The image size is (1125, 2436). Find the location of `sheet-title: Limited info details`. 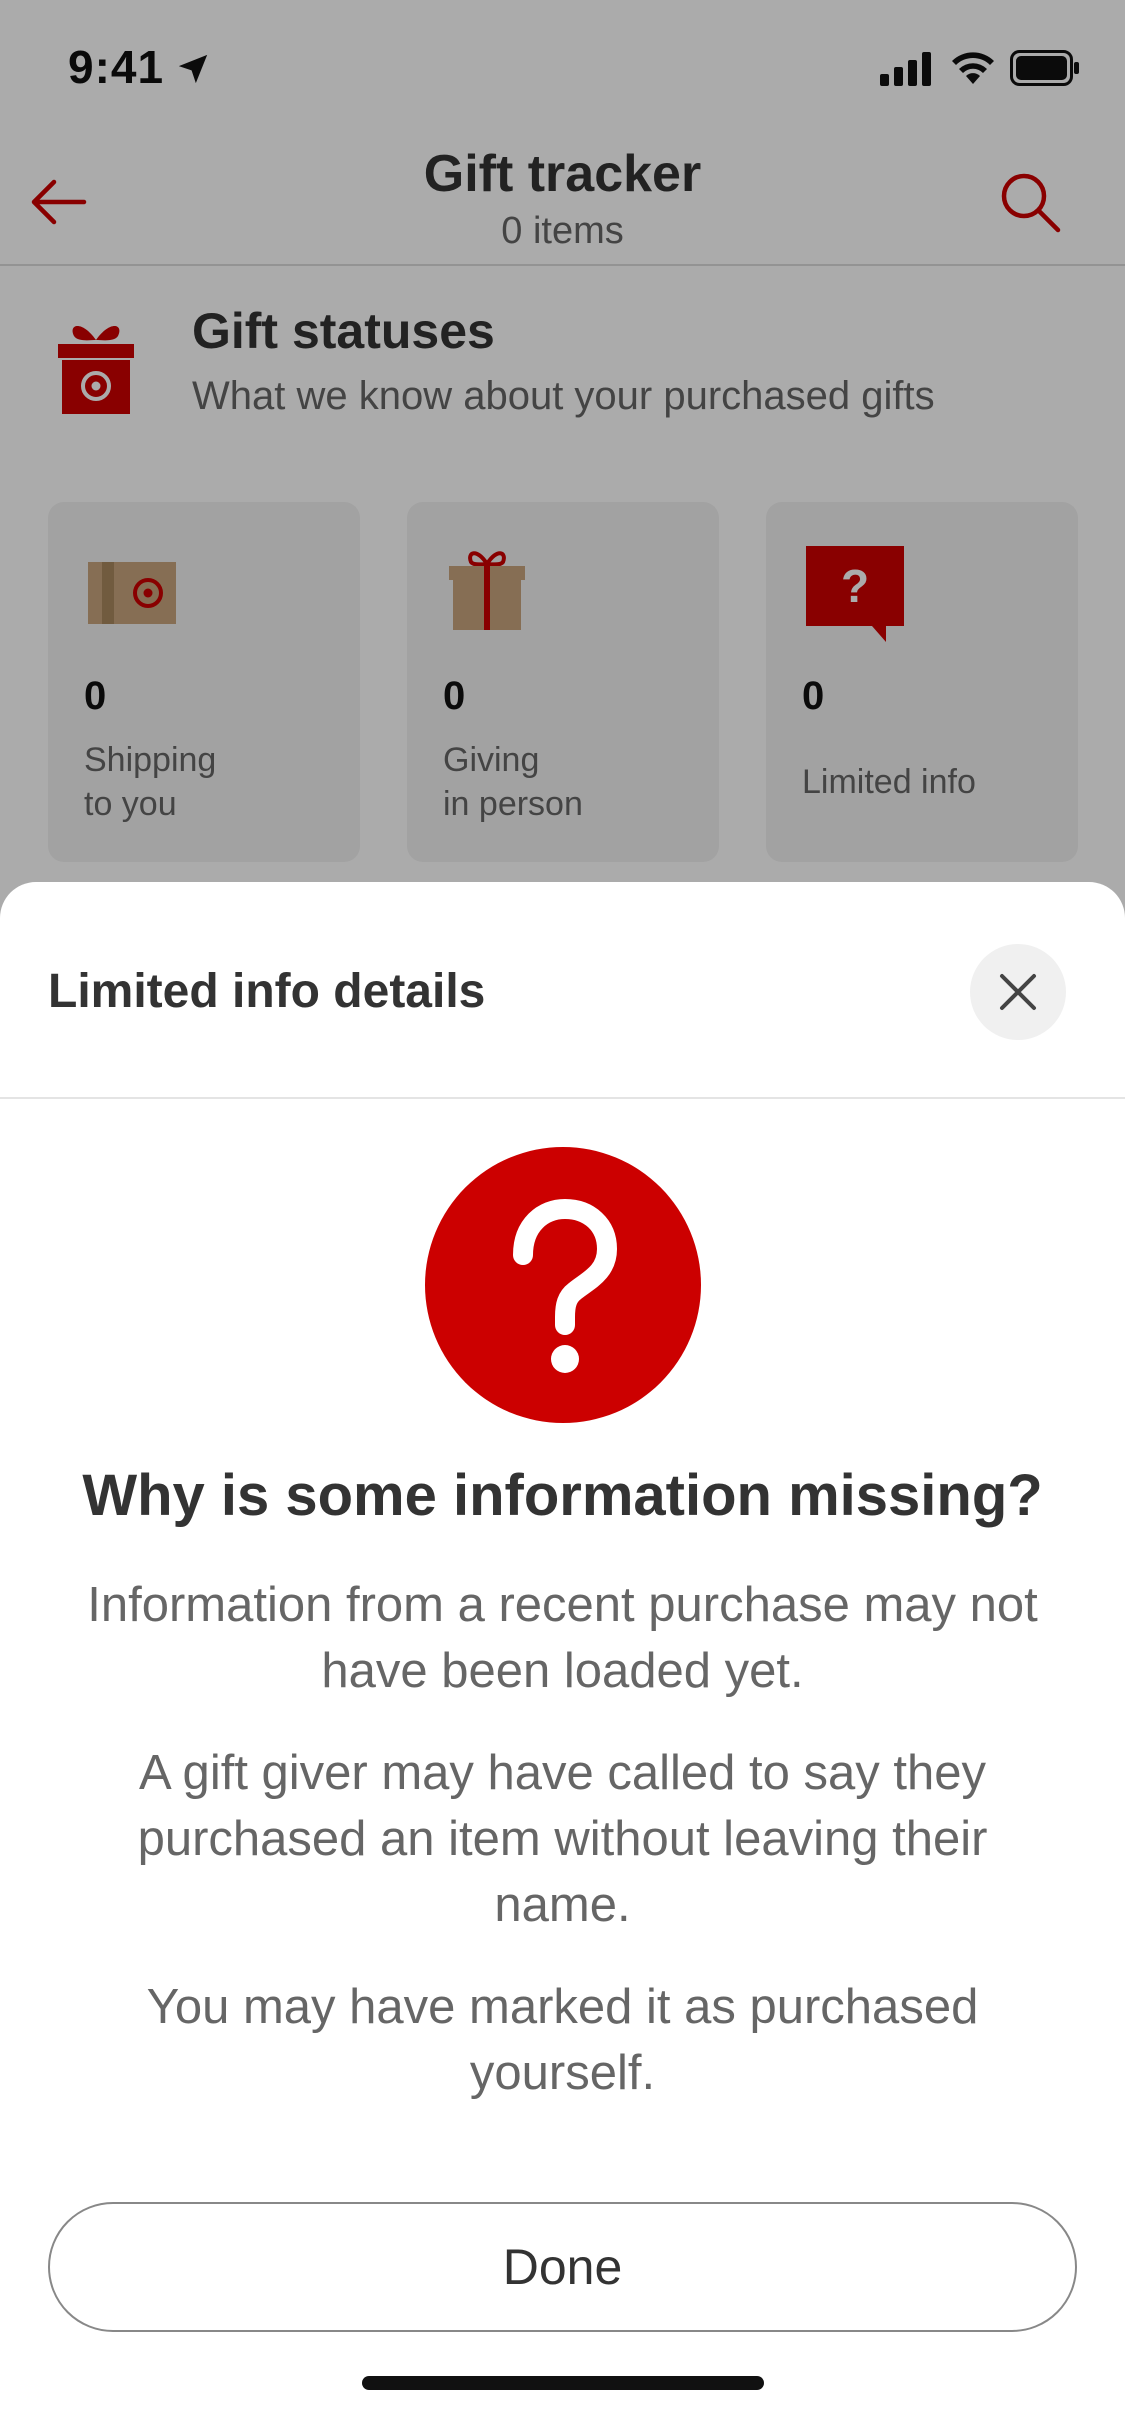

sheet-title: Limited info details is located at coordinates (267, 991).